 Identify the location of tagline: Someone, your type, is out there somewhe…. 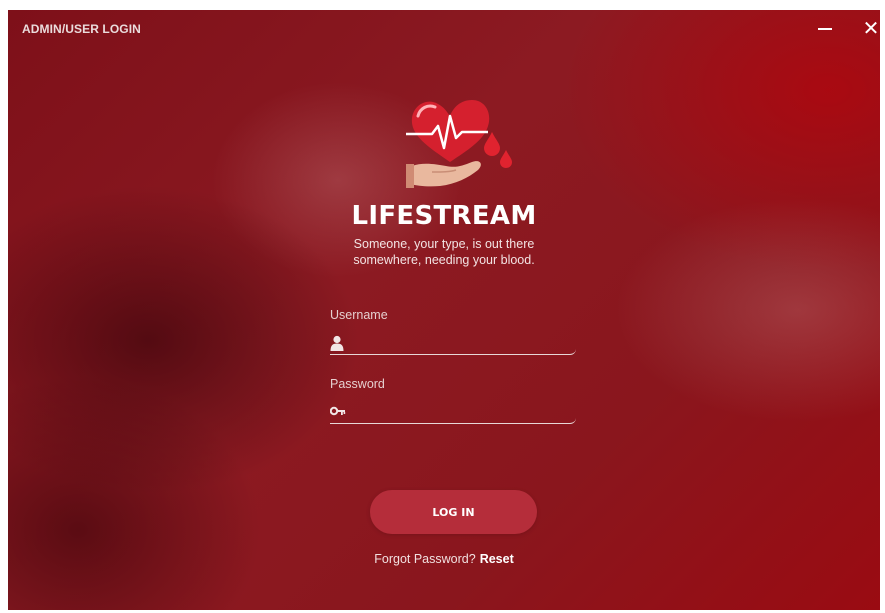
(444, 252).